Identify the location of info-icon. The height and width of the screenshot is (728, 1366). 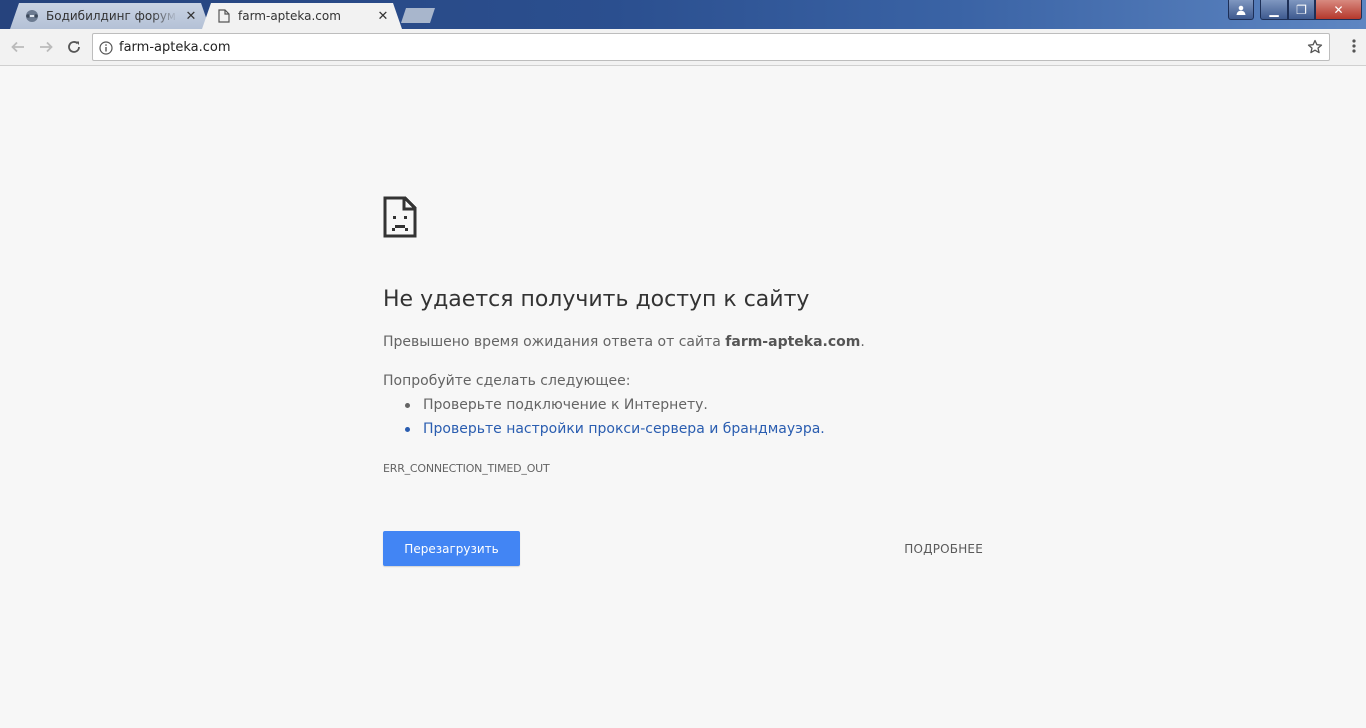
(106, 49).